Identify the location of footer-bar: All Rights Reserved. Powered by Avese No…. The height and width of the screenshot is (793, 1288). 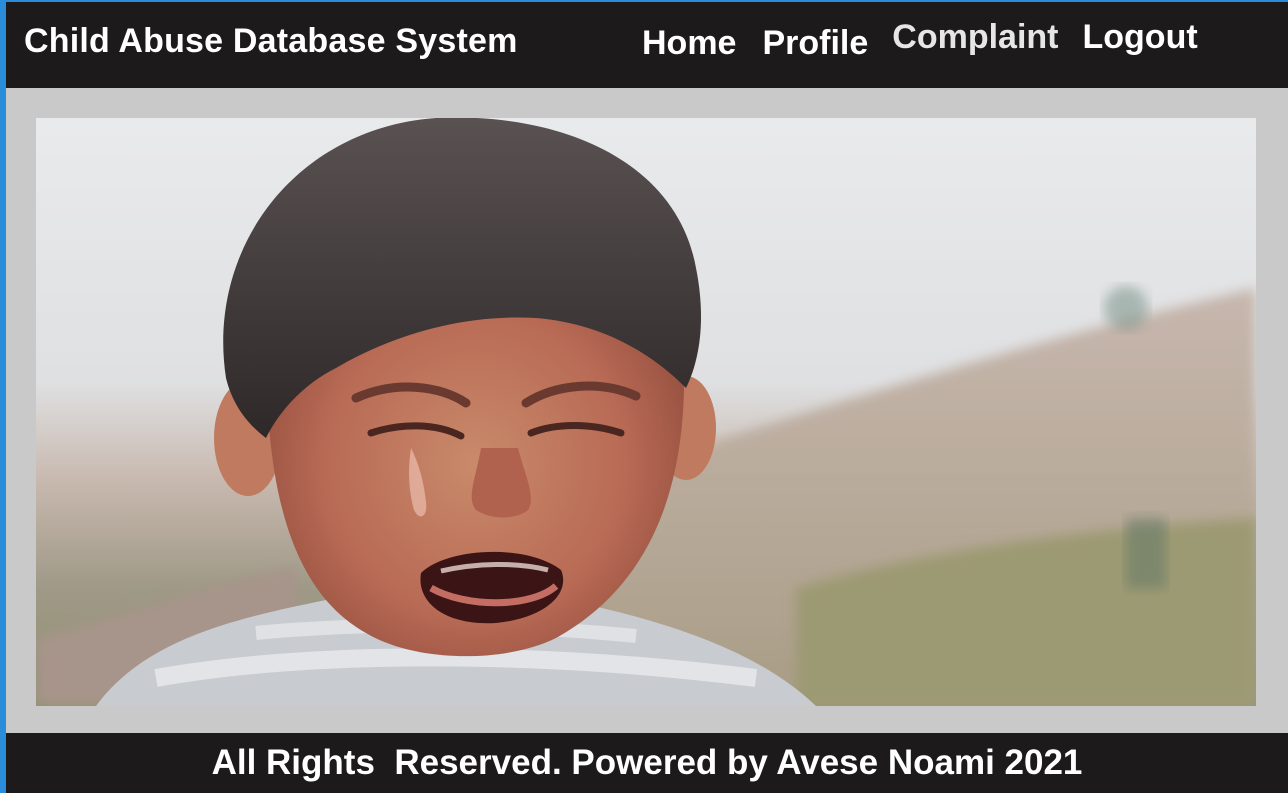
(647, 763).